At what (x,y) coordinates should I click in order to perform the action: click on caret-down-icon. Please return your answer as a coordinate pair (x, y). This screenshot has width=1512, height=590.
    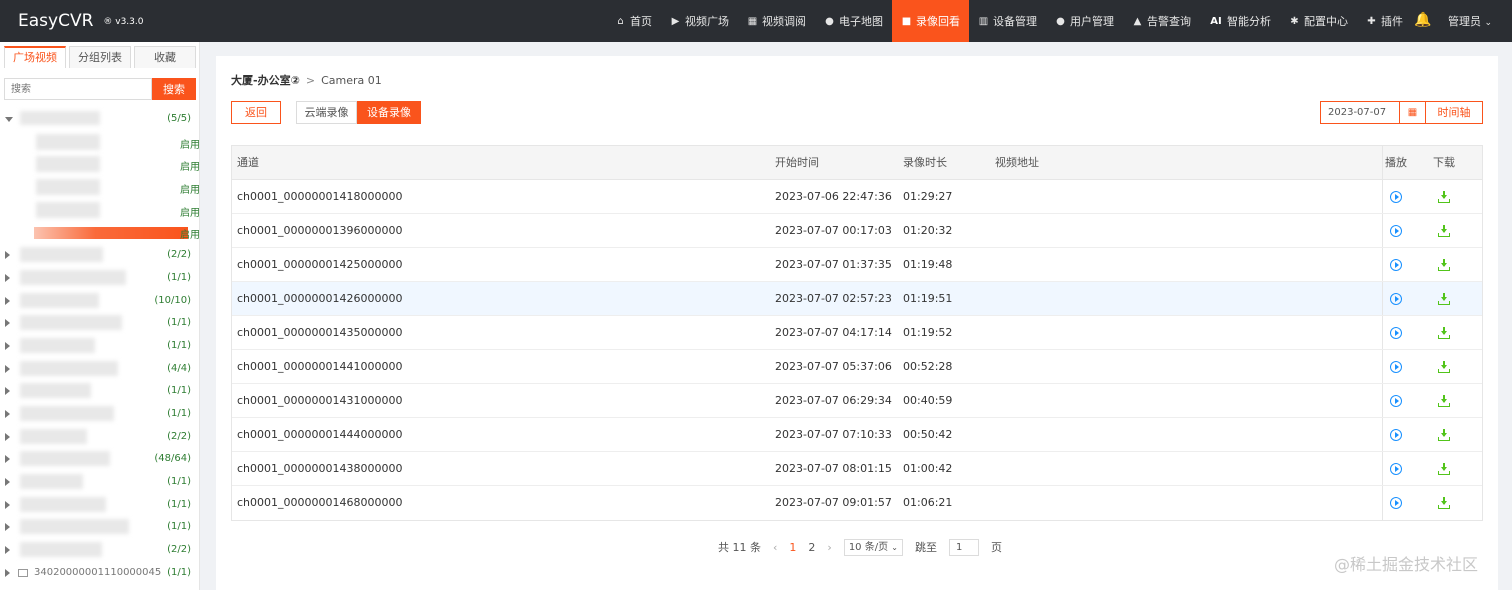
    Looking at the image, I should click on (9, 119).